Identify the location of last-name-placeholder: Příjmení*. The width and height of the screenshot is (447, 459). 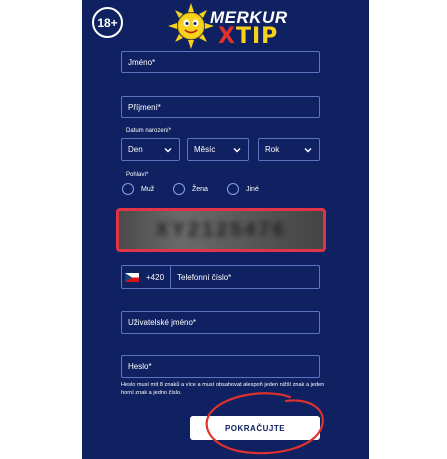
(144, 107).